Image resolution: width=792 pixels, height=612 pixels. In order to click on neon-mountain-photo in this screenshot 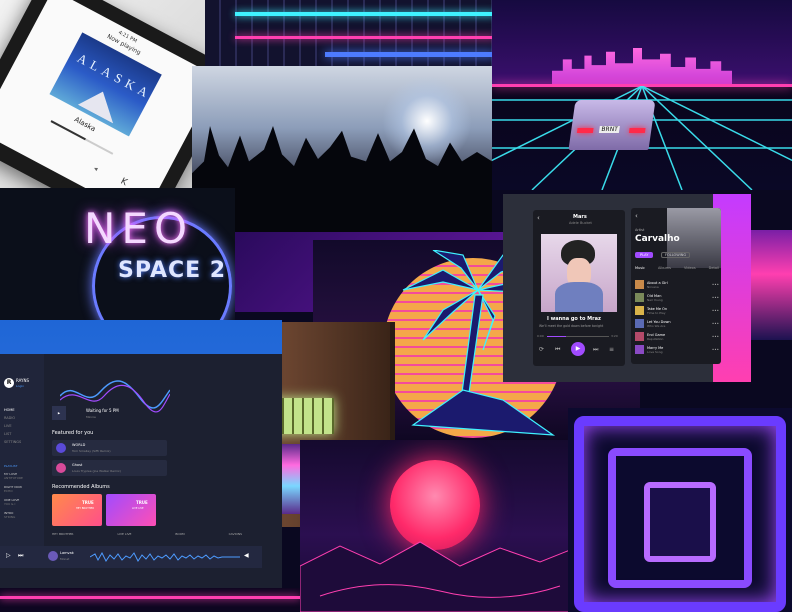, I will do `click(771, 285)`.